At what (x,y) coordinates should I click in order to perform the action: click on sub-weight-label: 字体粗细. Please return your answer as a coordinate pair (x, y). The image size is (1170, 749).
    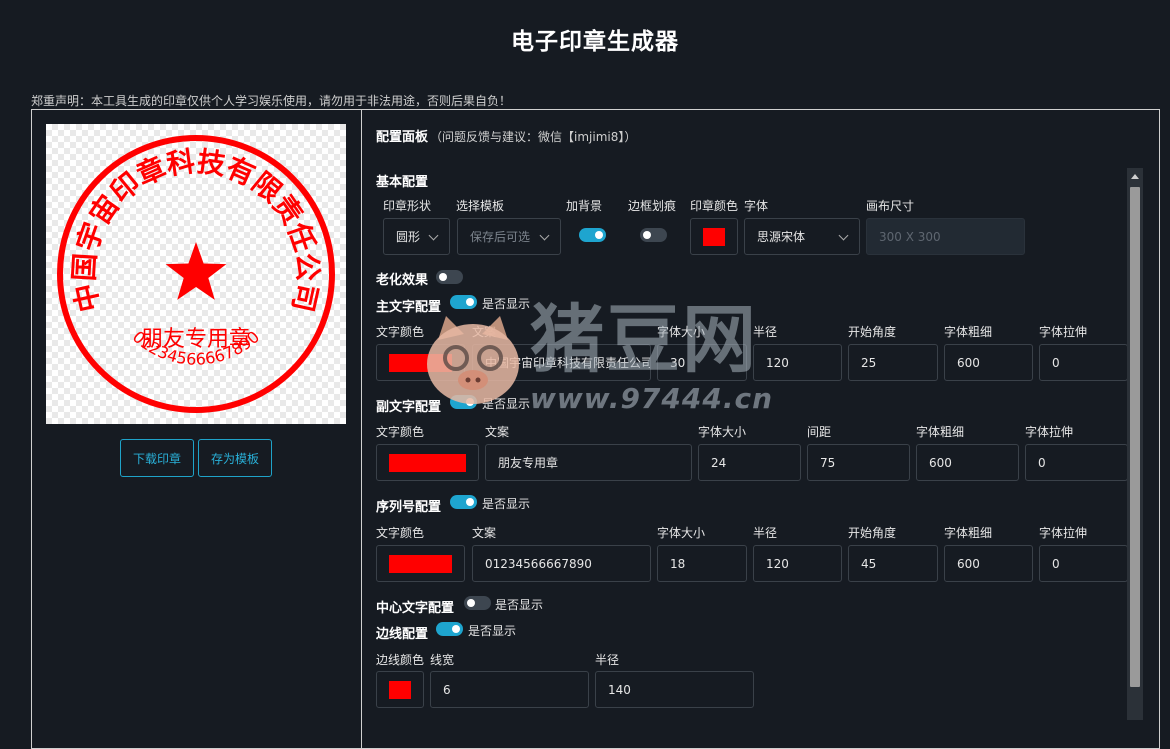
    Looking at the image, I should click on (940, 432).